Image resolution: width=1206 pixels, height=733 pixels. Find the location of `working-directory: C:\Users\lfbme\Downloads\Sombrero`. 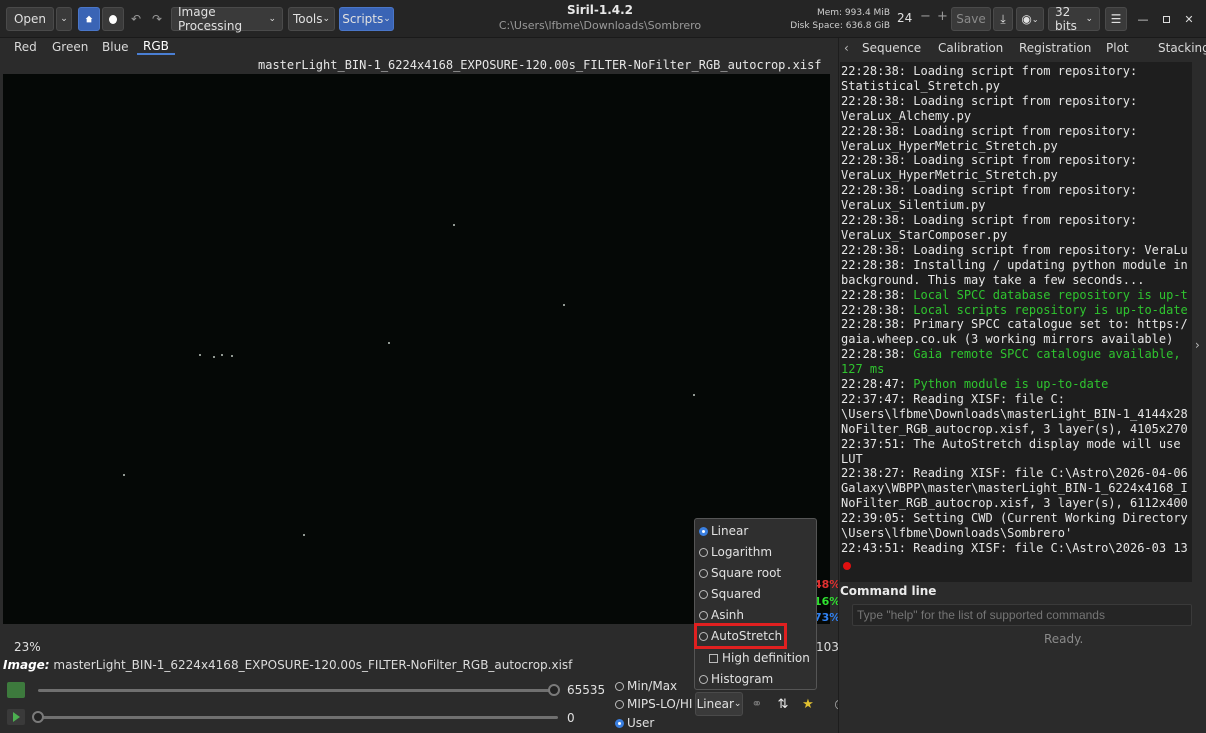

working-directory: C:\Users\lfbme\Downloads\Sombrero is located at coordinates (600, 25).